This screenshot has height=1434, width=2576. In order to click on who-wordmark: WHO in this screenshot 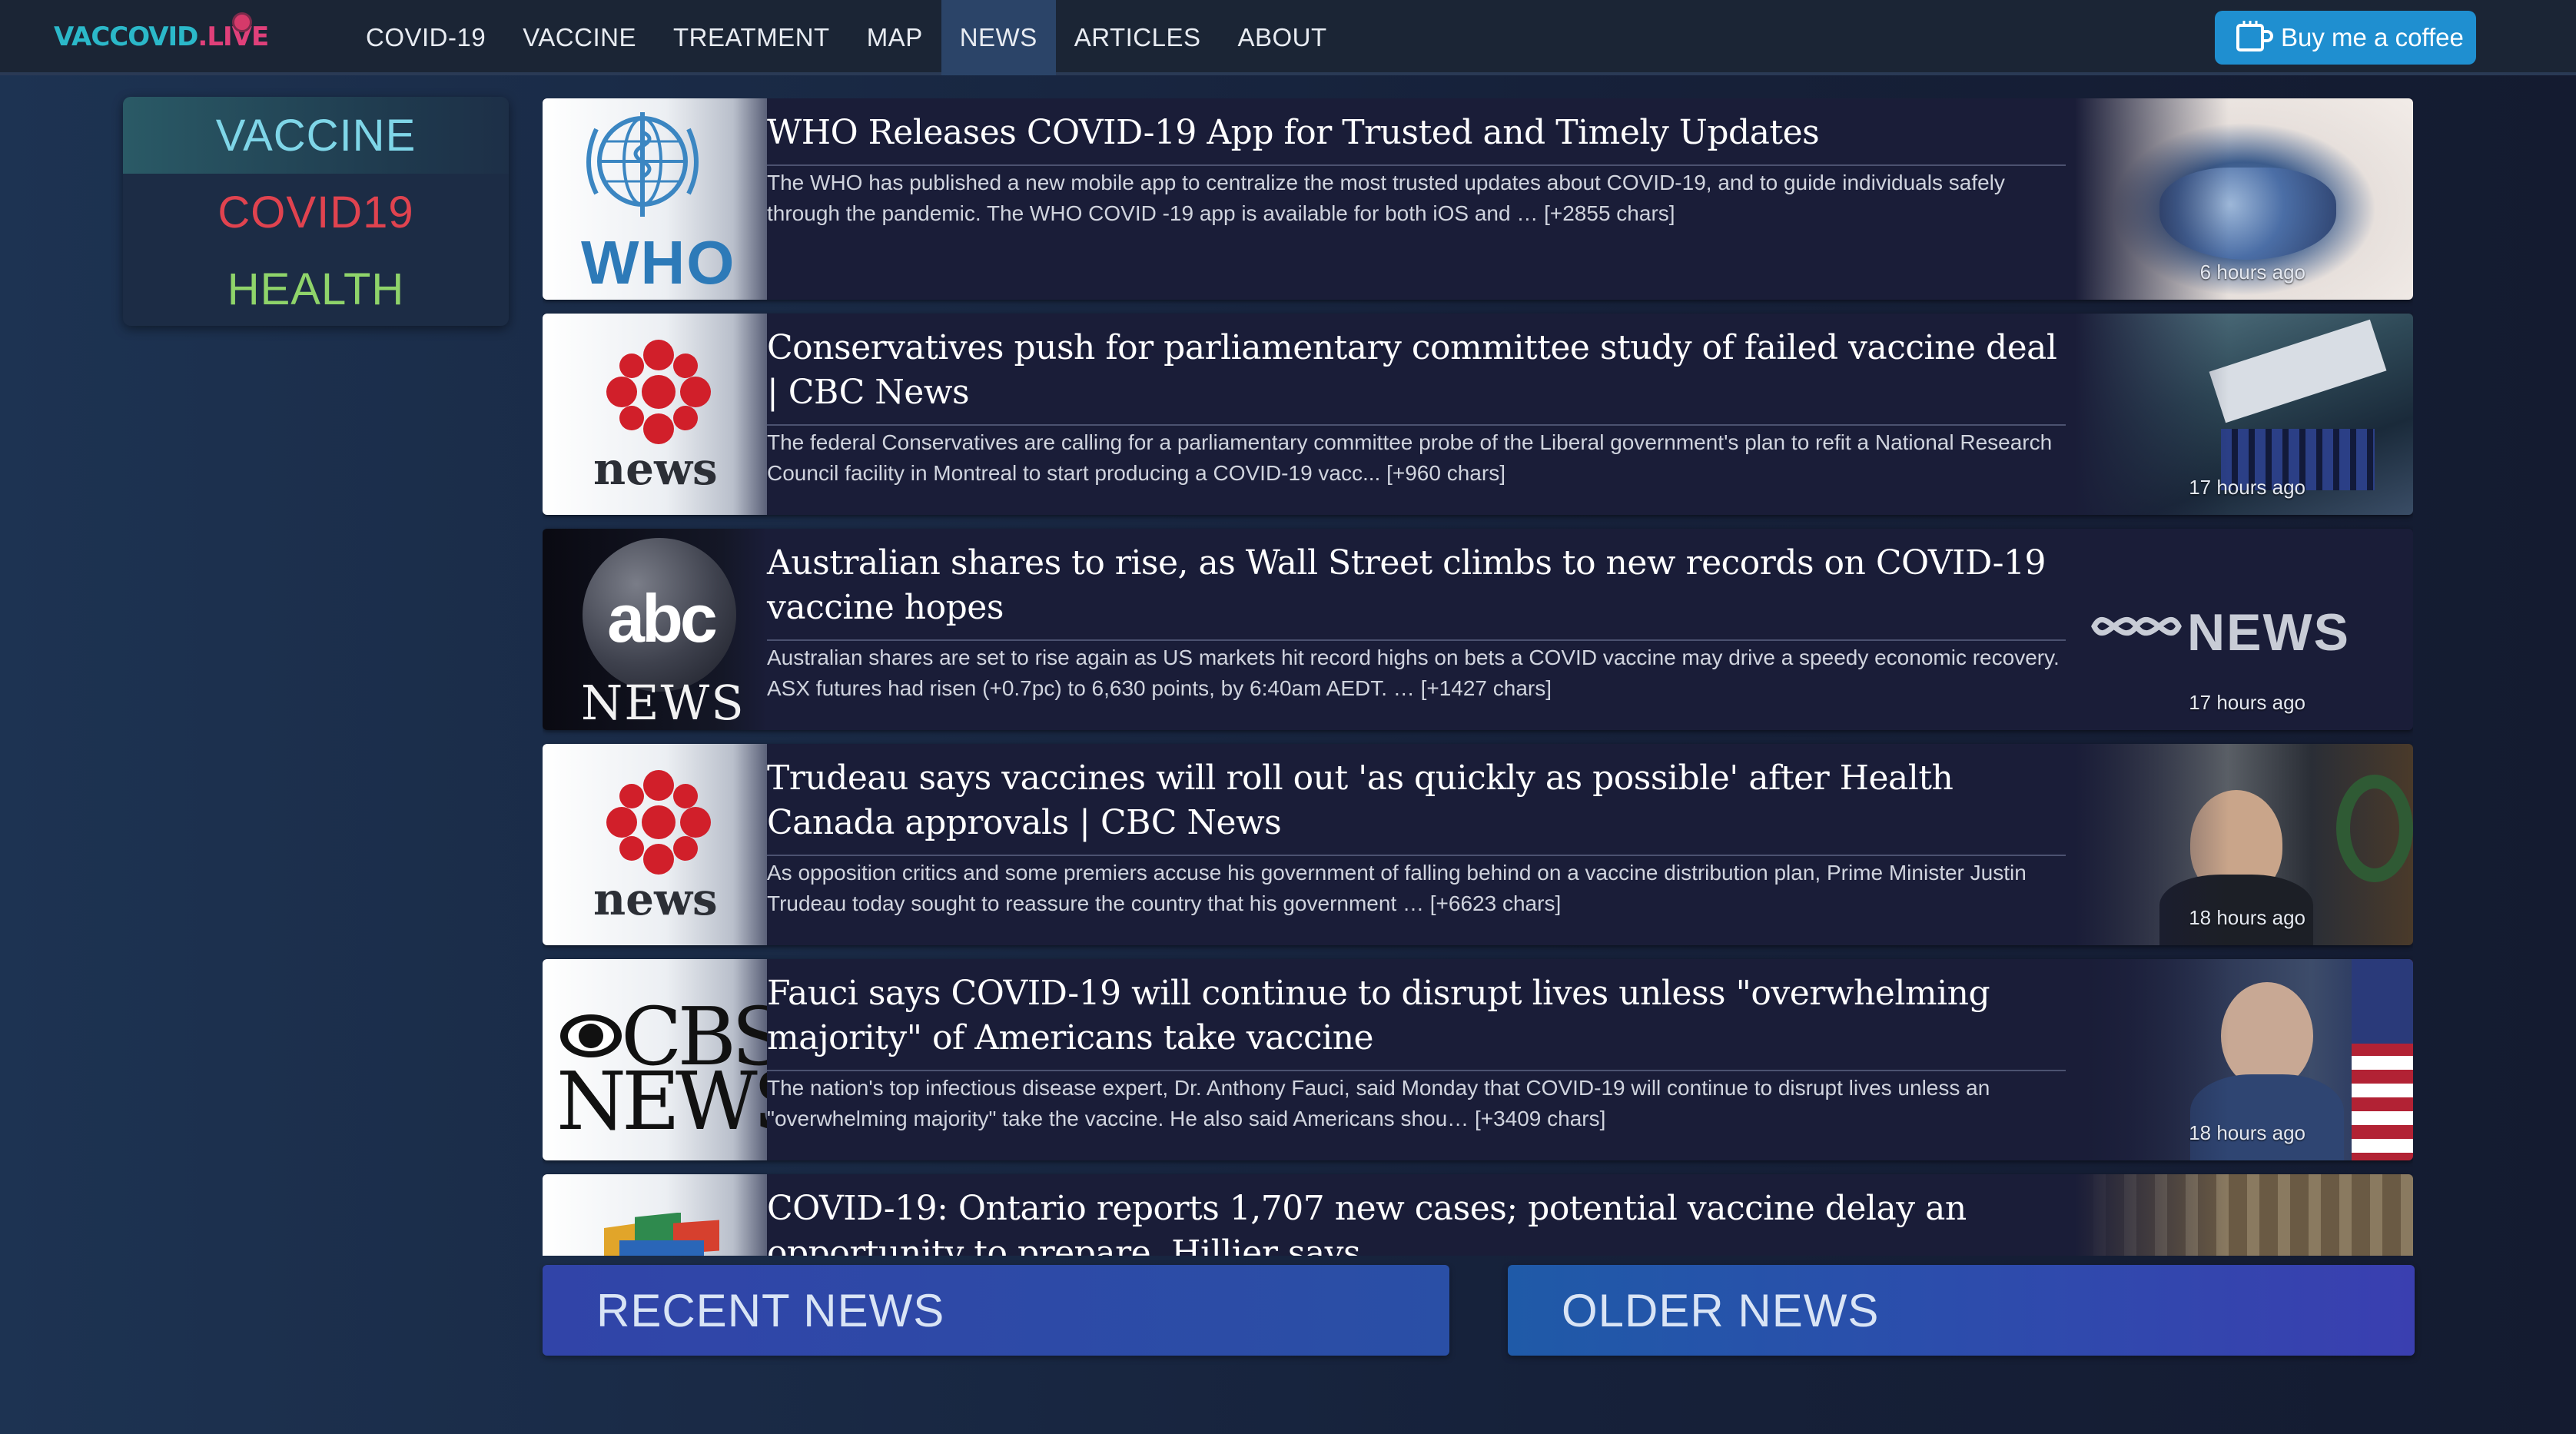, I will do `click(658, 262)`.